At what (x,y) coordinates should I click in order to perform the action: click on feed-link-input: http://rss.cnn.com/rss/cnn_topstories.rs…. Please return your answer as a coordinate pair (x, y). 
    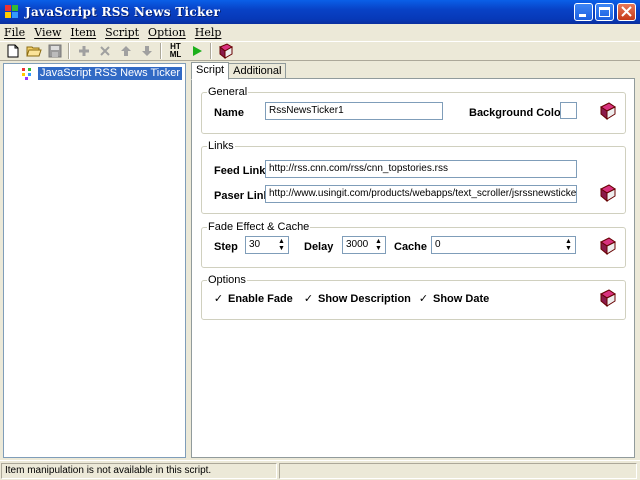
    Looking at the image, I should click on (421, 169).